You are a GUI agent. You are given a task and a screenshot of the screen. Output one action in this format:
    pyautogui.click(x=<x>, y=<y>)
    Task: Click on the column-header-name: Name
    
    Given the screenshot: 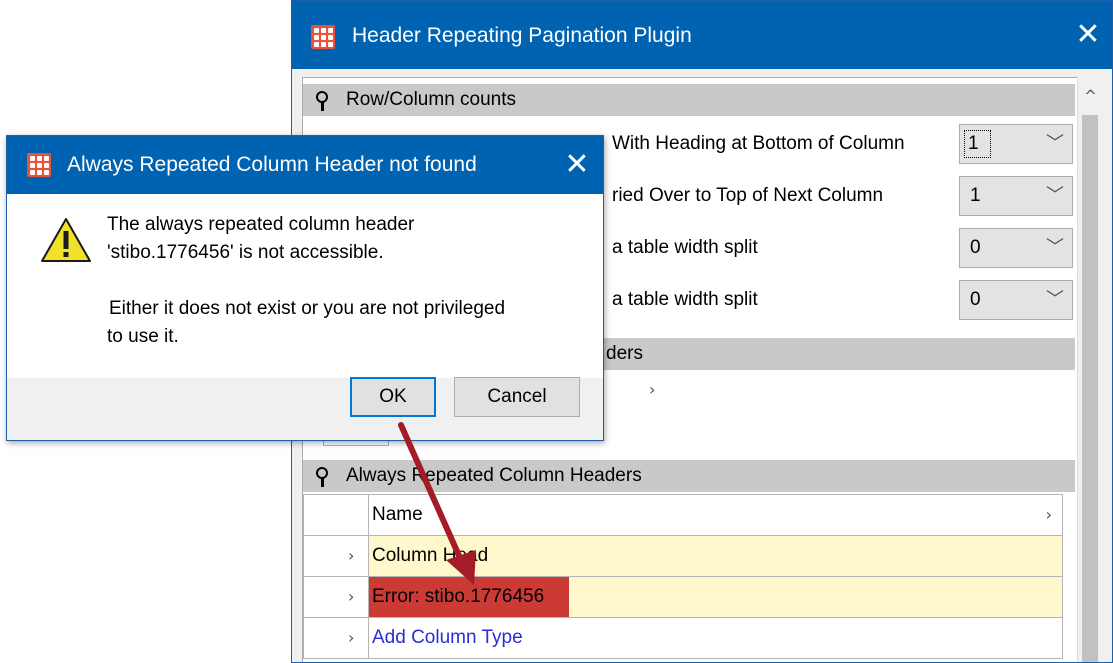 What is the action you would take?
    pyautogui.click(x=397, y=515)
    